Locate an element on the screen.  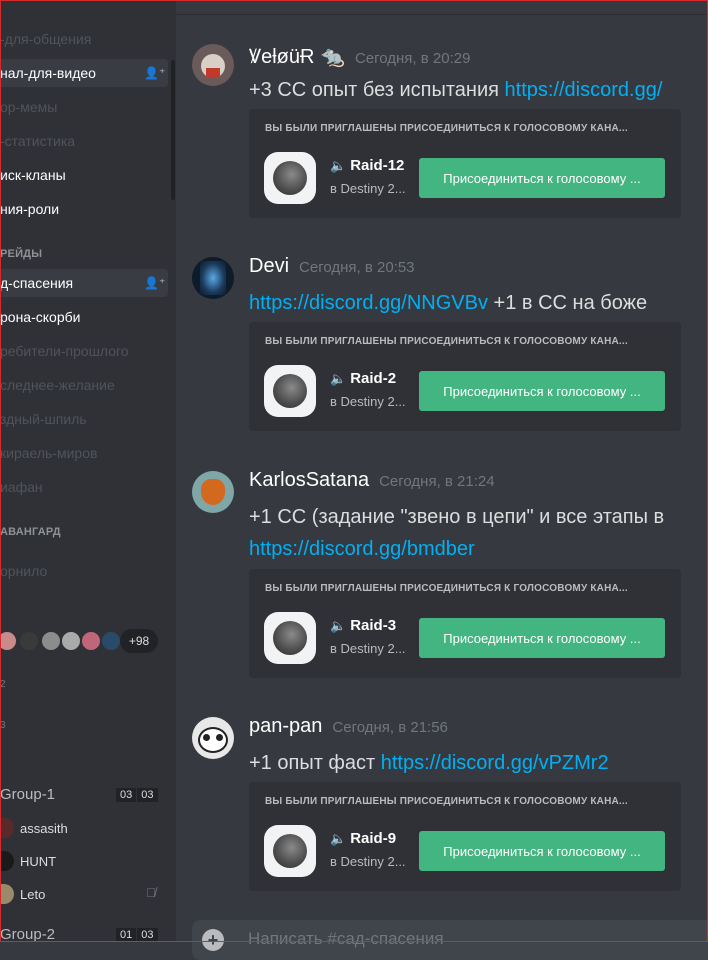
count-current: 01 is located at coordinates (126, 935).